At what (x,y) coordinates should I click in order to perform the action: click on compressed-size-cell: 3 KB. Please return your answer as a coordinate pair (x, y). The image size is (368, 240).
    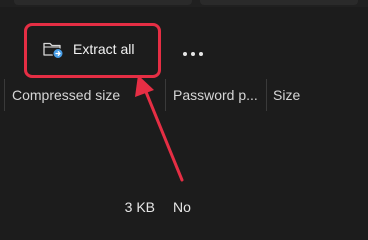
    Looking at the image, I should click on (139, 207).